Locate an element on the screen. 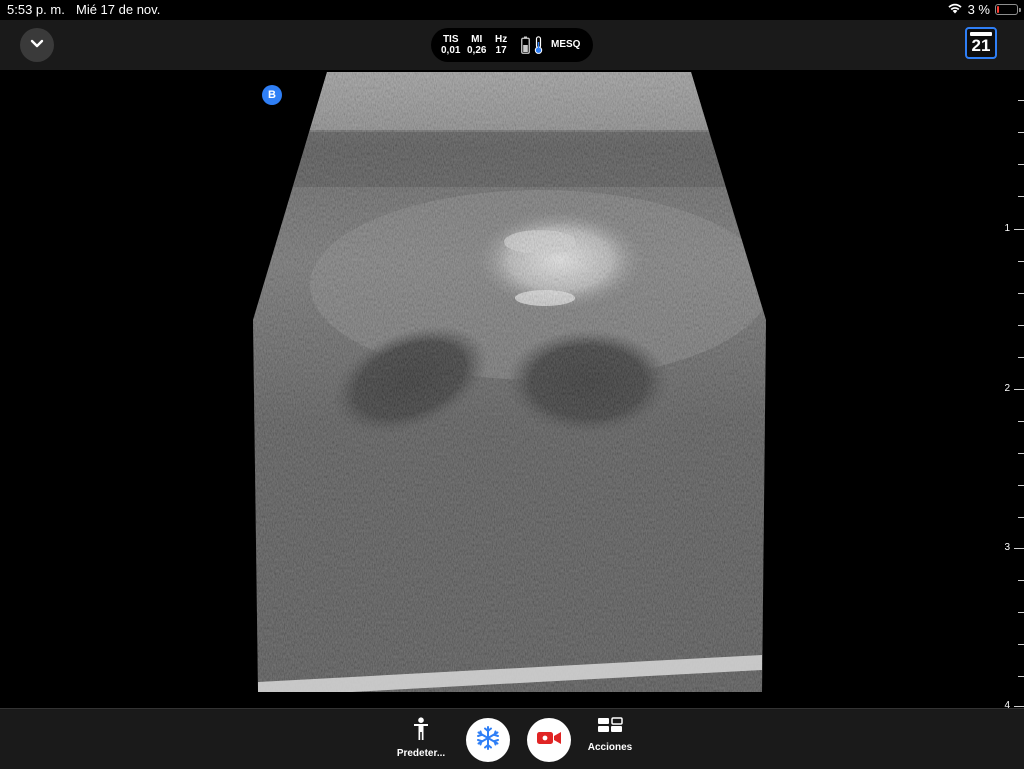  actions-button: Acciones is located at coordinates (610, 735).